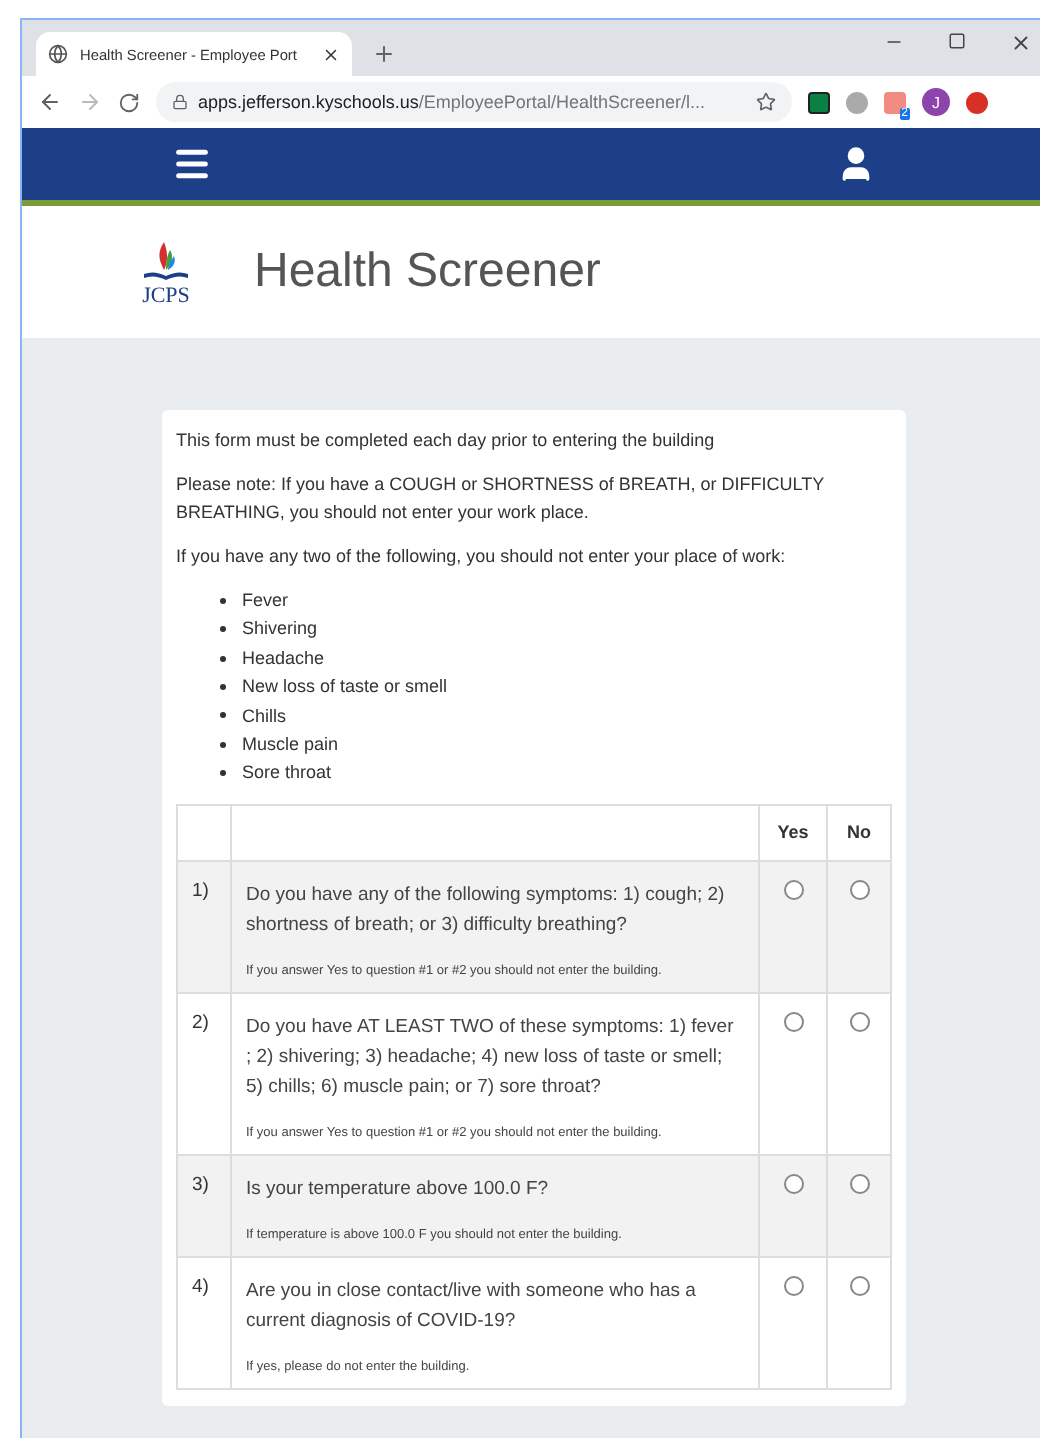 This screenshot has width=1040, height=1438. I want to click on page-title: Health Screener, so click(427, 272).